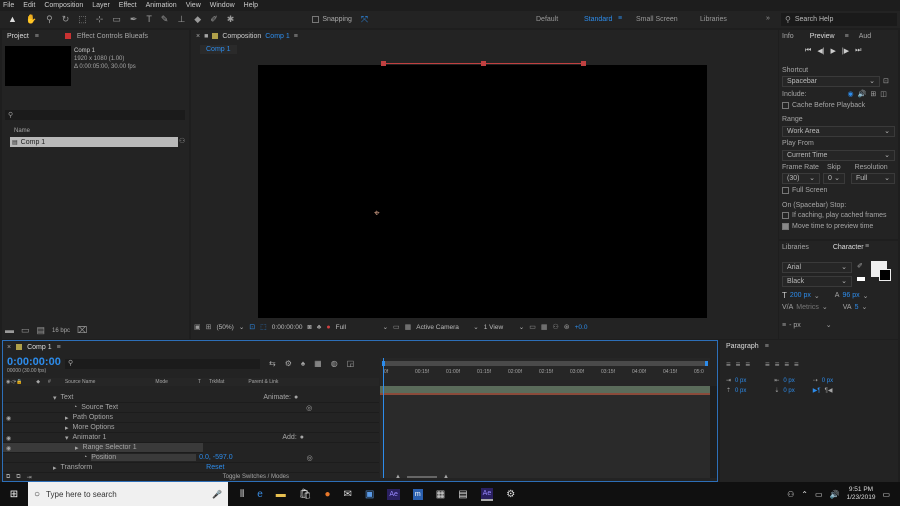 Image resolution: width=900 pixels, height=506 pixels. What do you see at coordinates (848, 247) in the screenshot?
I see `tab-character: Character` at bounding box center [848, 247].